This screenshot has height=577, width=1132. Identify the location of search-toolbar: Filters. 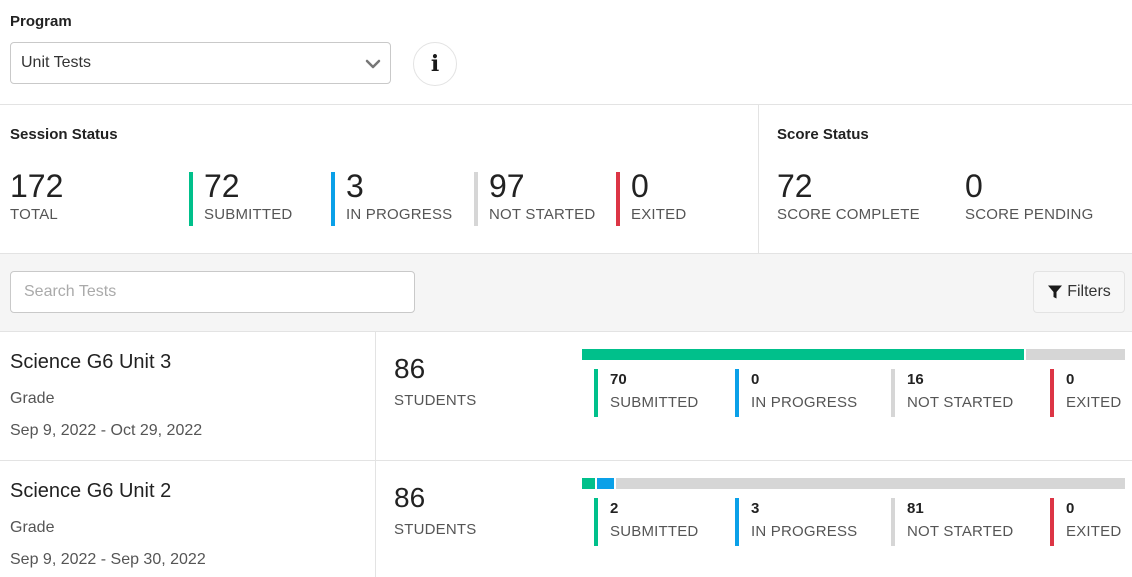
(566, 293).